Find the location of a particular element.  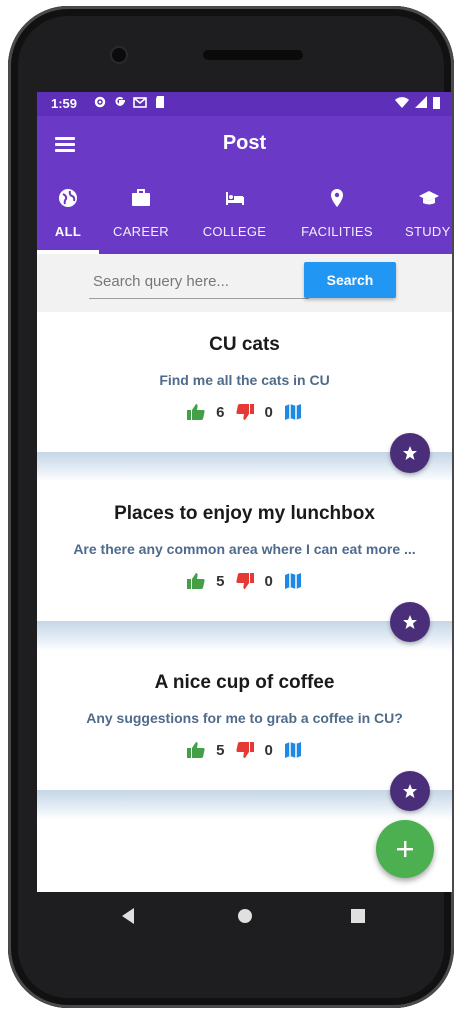

post-title: Places to enjoy my lunchbox is located at coordinates (244, 513).